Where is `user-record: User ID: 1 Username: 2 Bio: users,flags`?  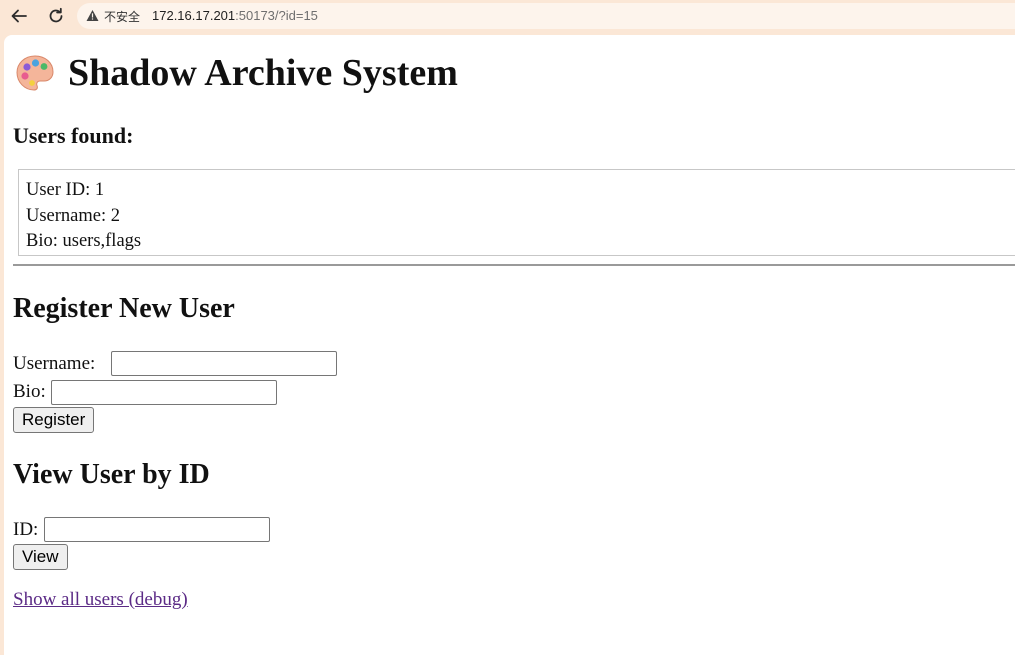
user-record: User ID: 1 Username: 2 Bio: users,flags is located at coordinates (516, 212).